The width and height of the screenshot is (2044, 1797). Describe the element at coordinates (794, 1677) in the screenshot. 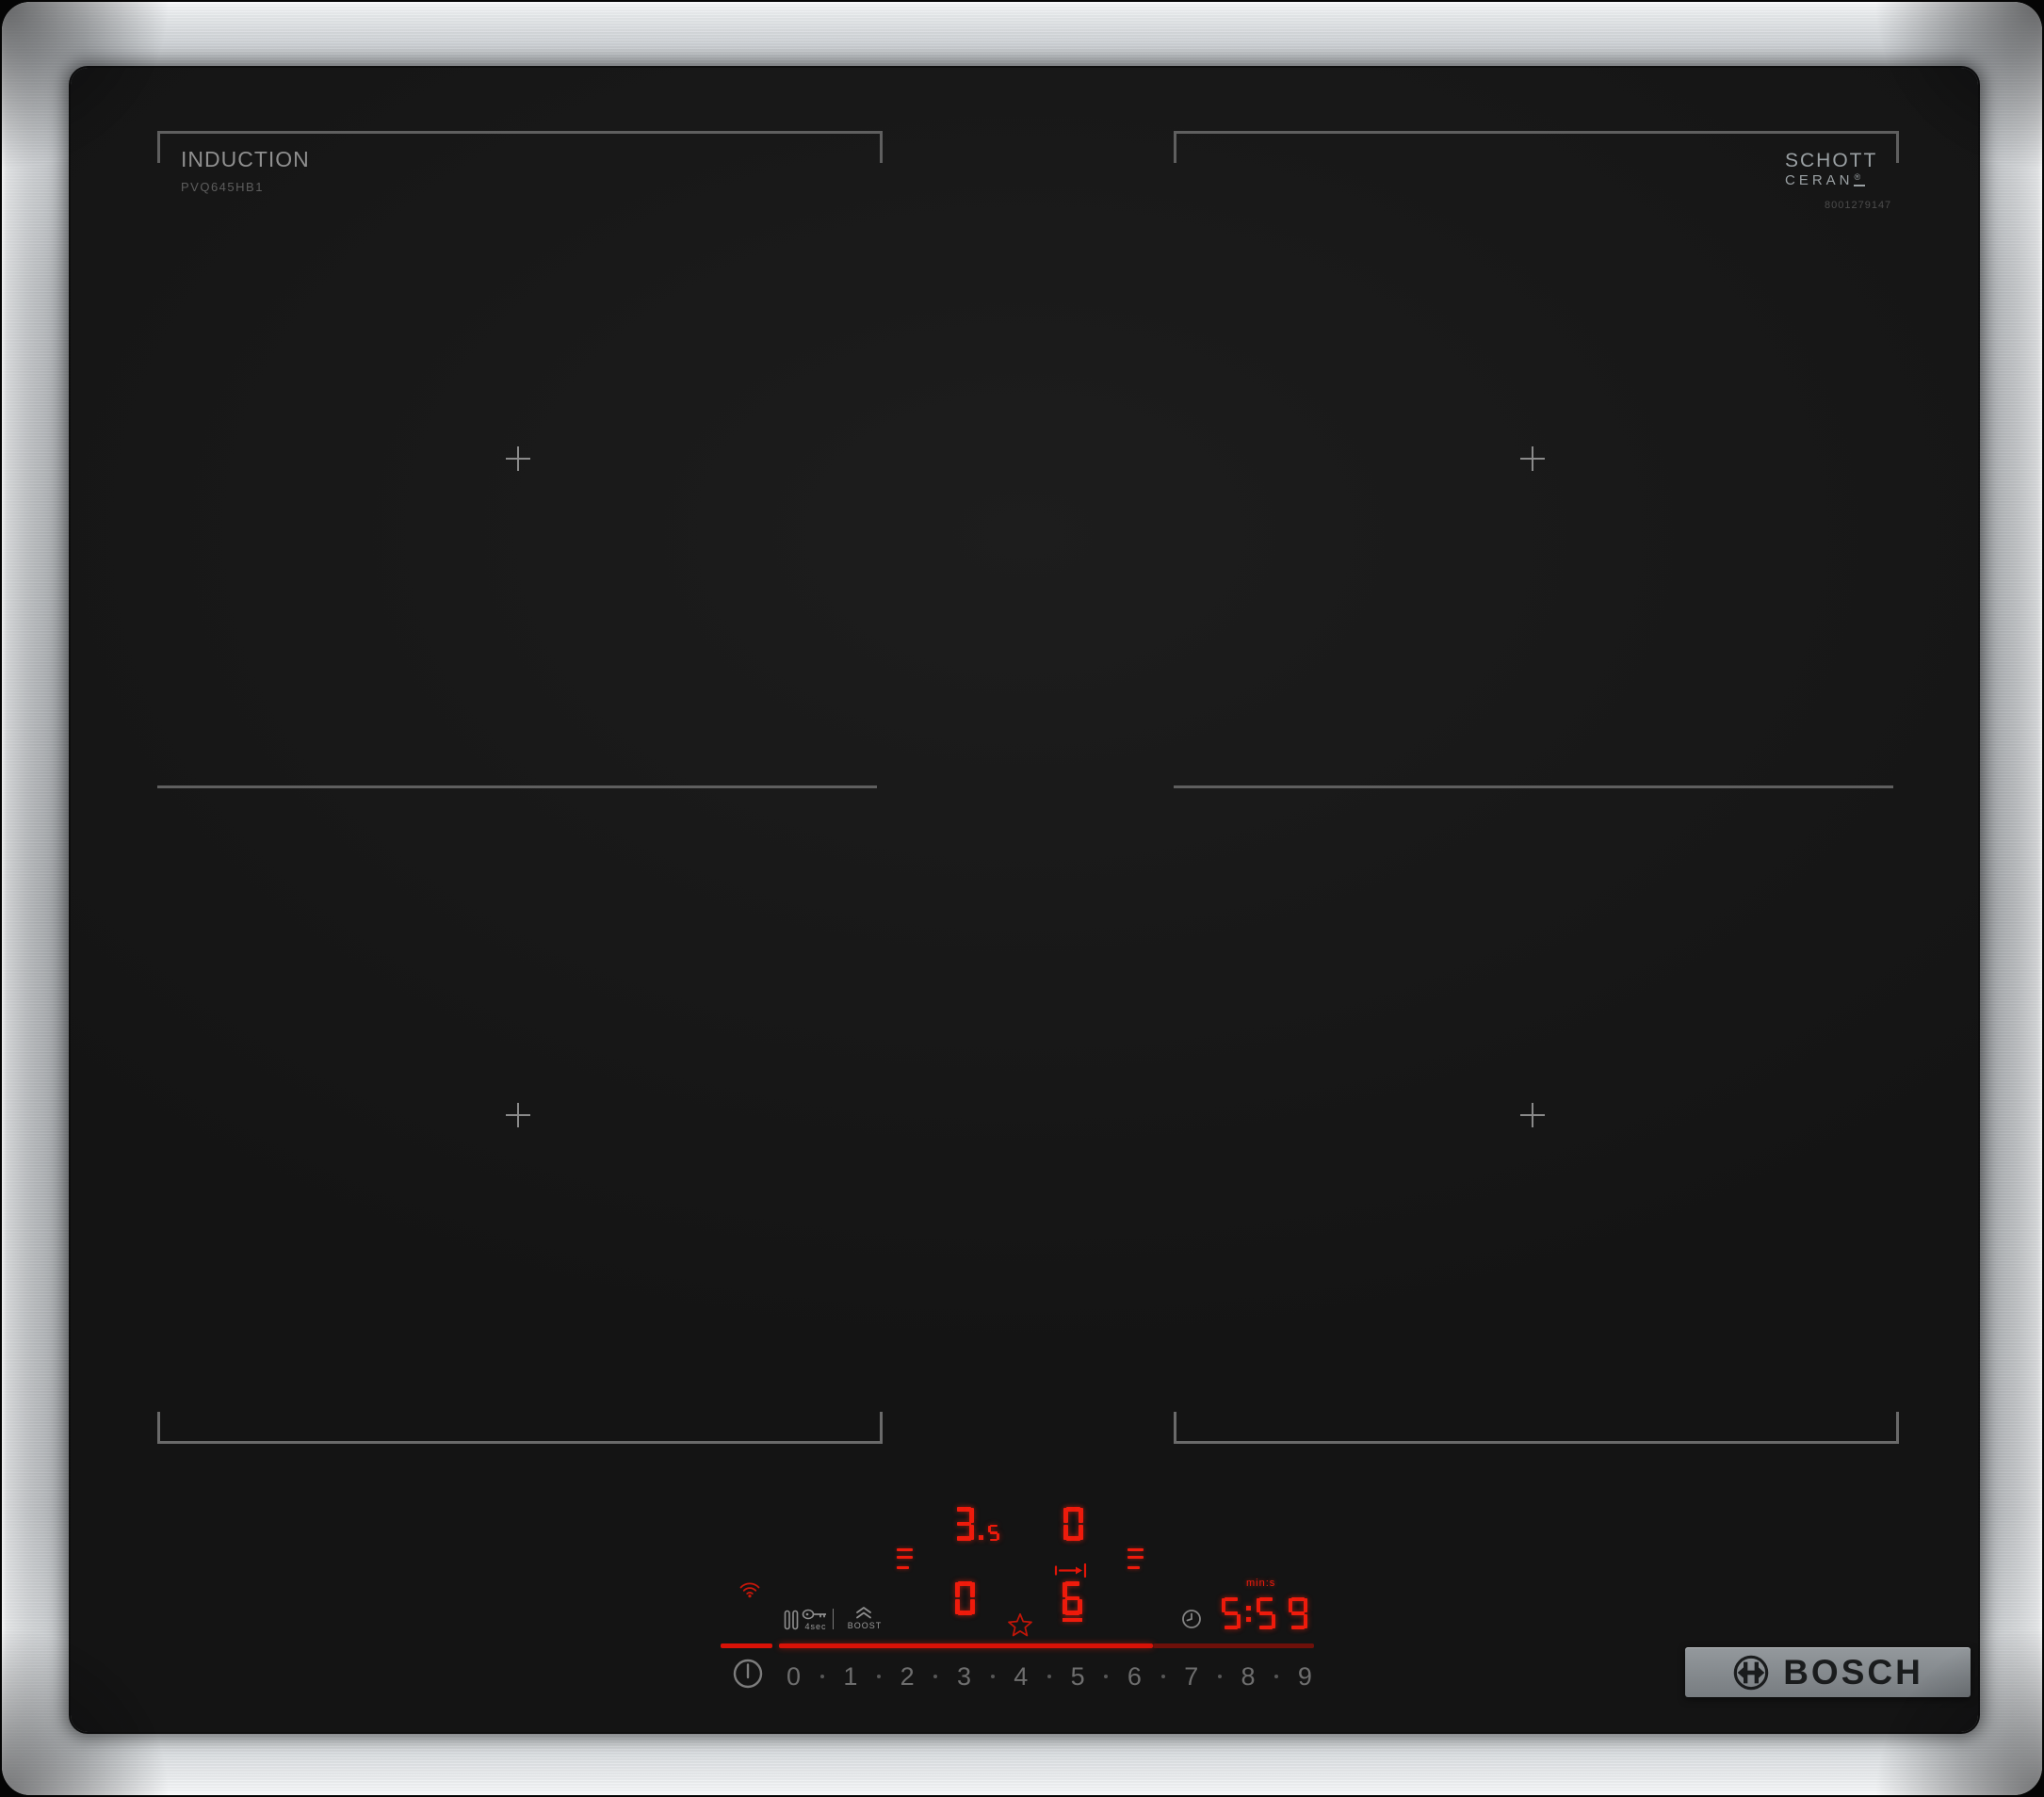

I see `power-level-0: 0` at that location.